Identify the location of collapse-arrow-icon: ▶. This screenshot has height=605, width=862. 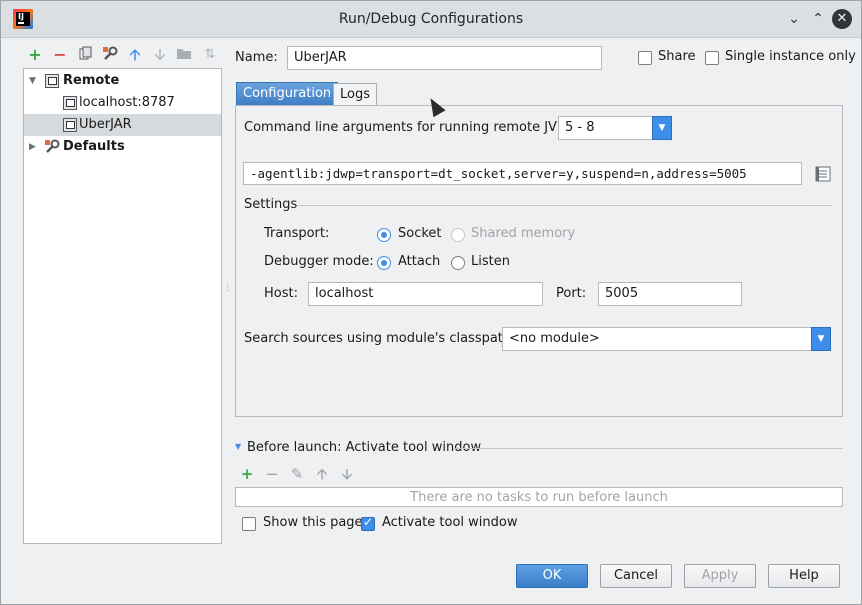
(32, 147).